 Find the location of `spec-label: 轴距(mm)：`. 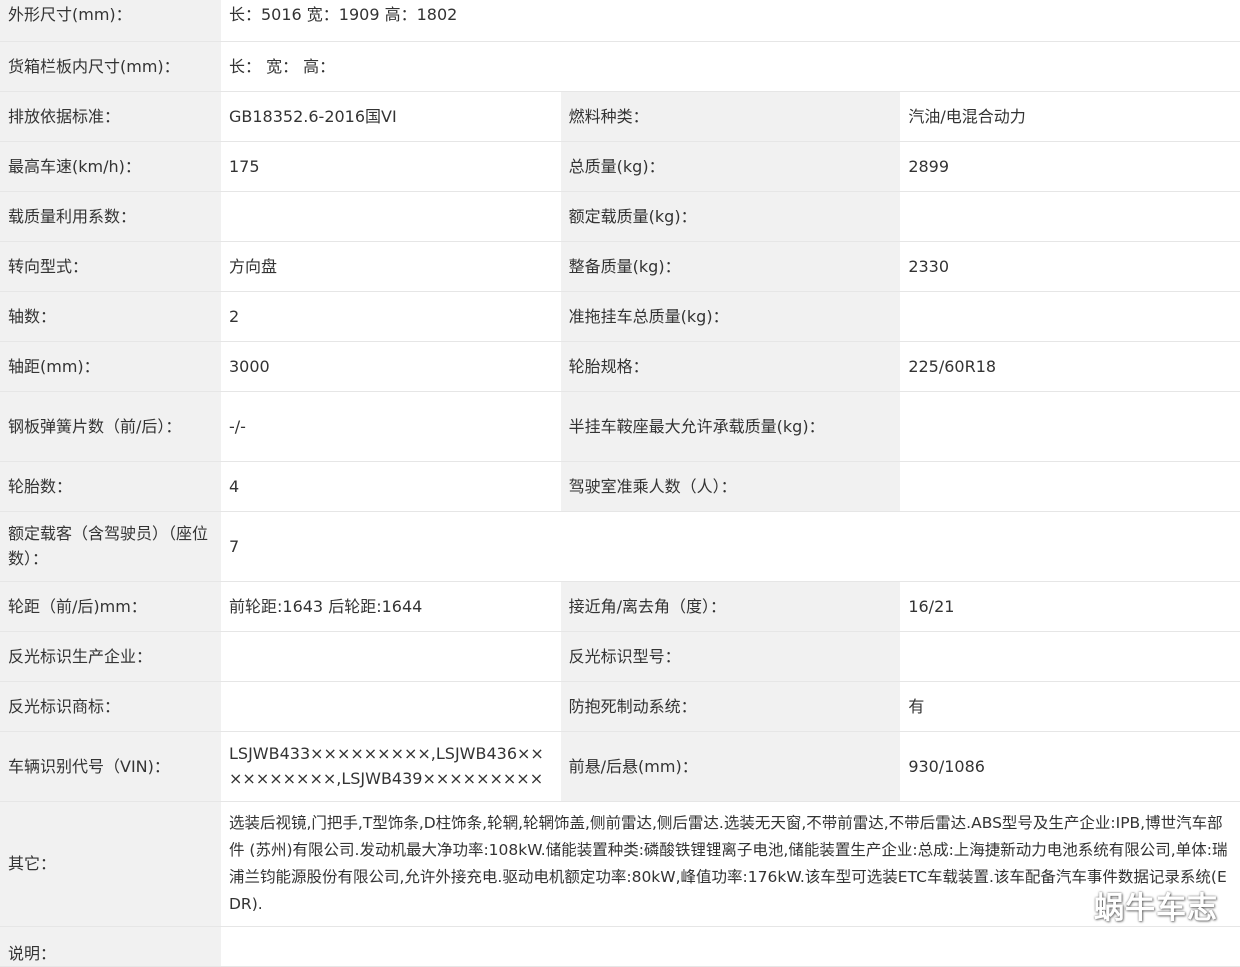

spec-label: 轴距(mm)： is located at coordinates (110, 366).